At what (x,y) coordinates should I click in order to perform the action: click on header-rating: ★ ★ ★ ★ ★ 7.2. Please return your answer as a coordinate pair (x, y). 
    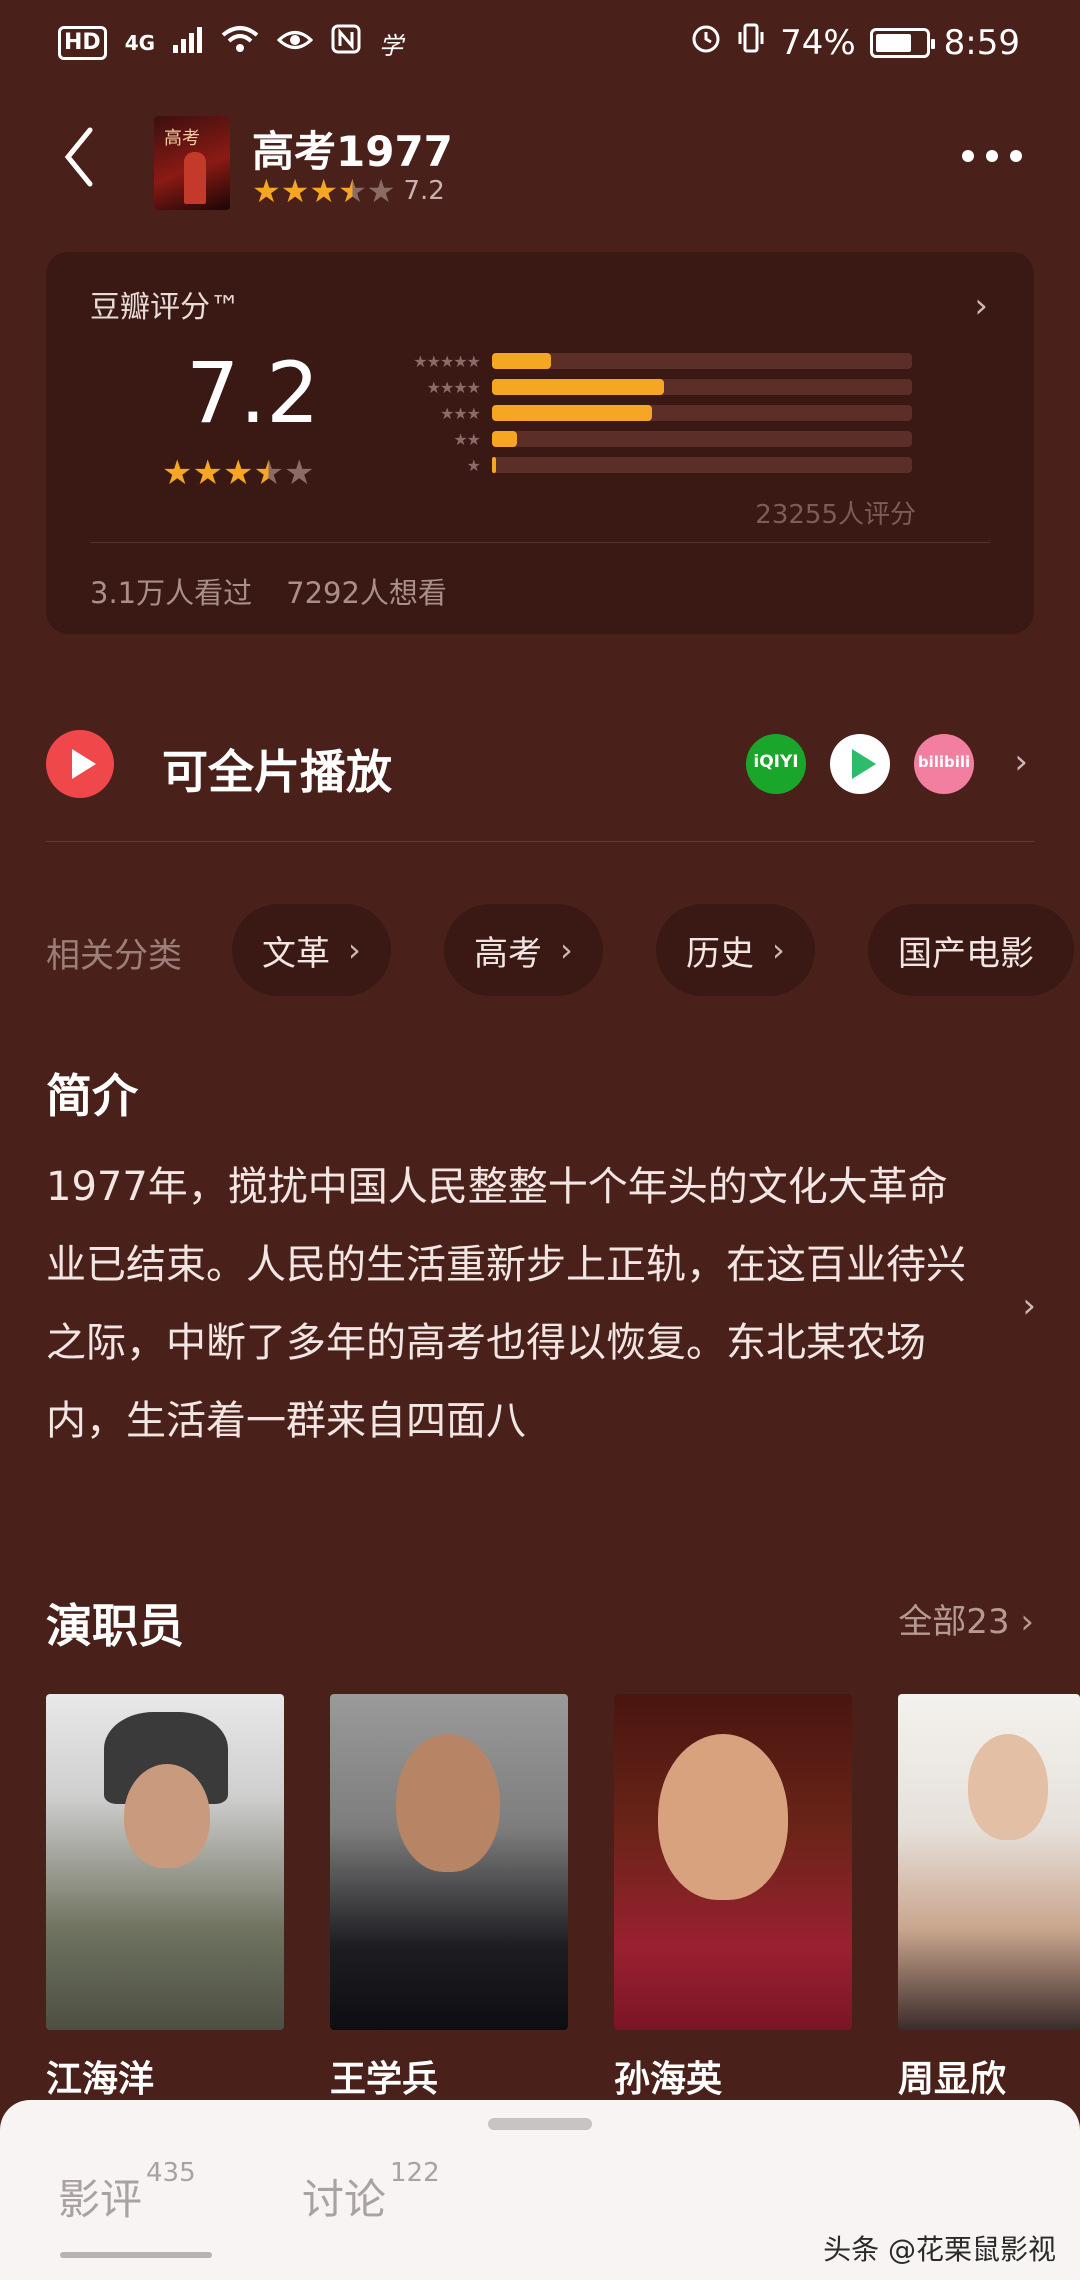
    Looking at the image, I should click on (348, 191).